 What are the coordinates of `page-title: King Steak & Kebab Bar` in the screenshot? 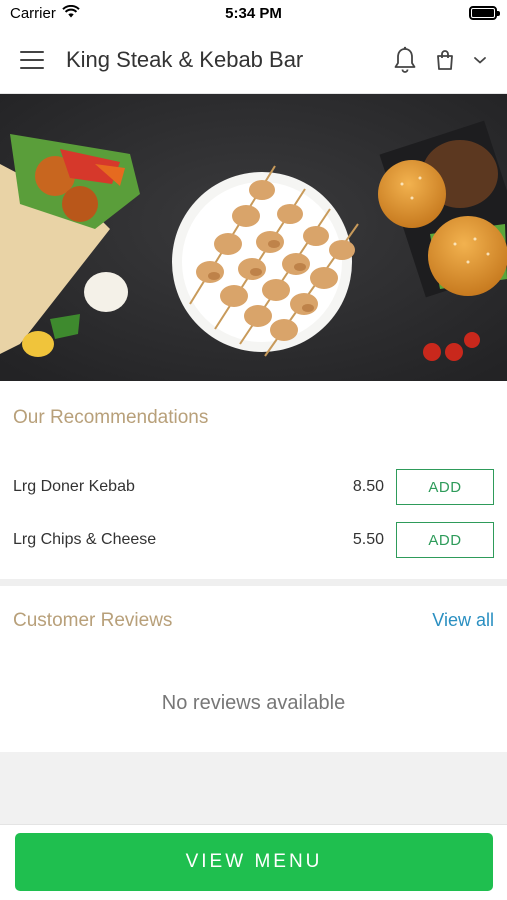 It's located at (185, 59).